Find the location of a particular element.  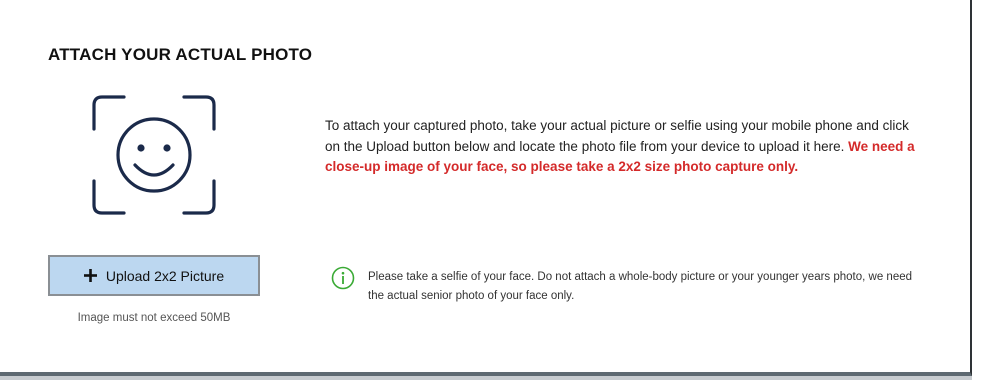

face-scan-icon is located at coordinates (154, 155).